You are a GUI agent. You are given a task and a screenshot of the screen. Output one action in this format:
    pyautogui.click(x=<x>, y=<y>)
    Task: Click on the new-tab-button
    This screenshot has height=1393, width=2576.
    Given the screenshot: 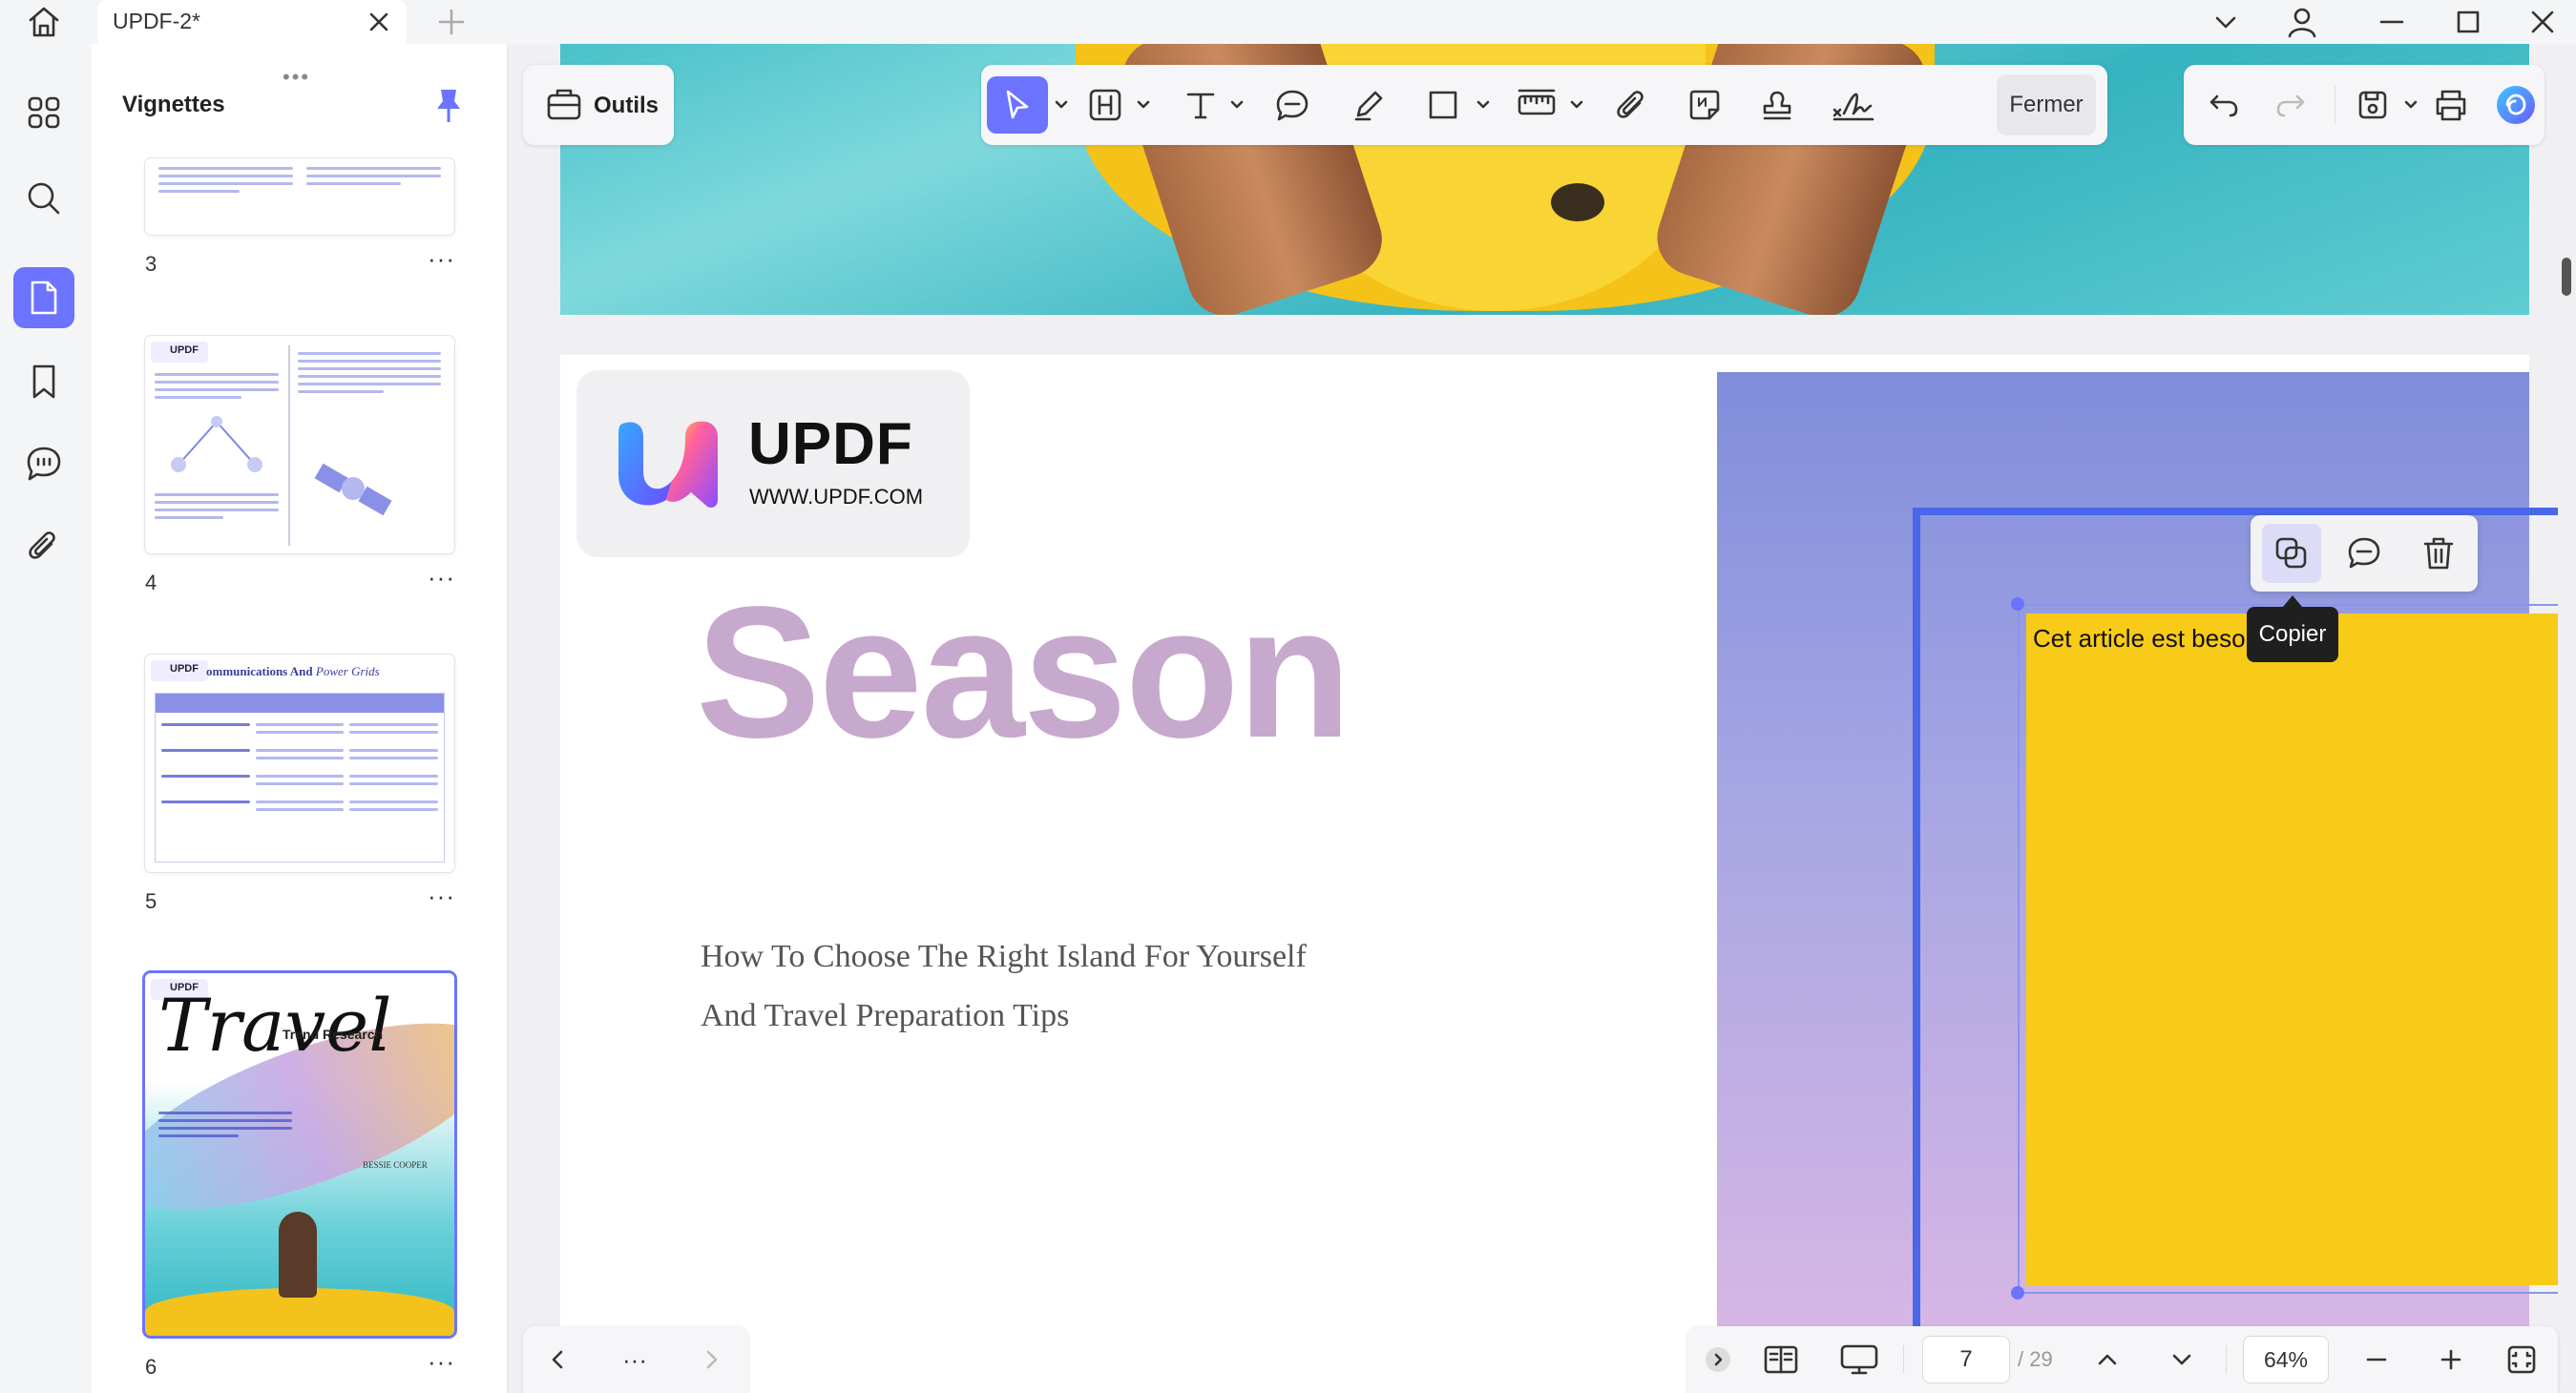 What is the action you would take?
    pyautogui.click(x=451, y=22)
    